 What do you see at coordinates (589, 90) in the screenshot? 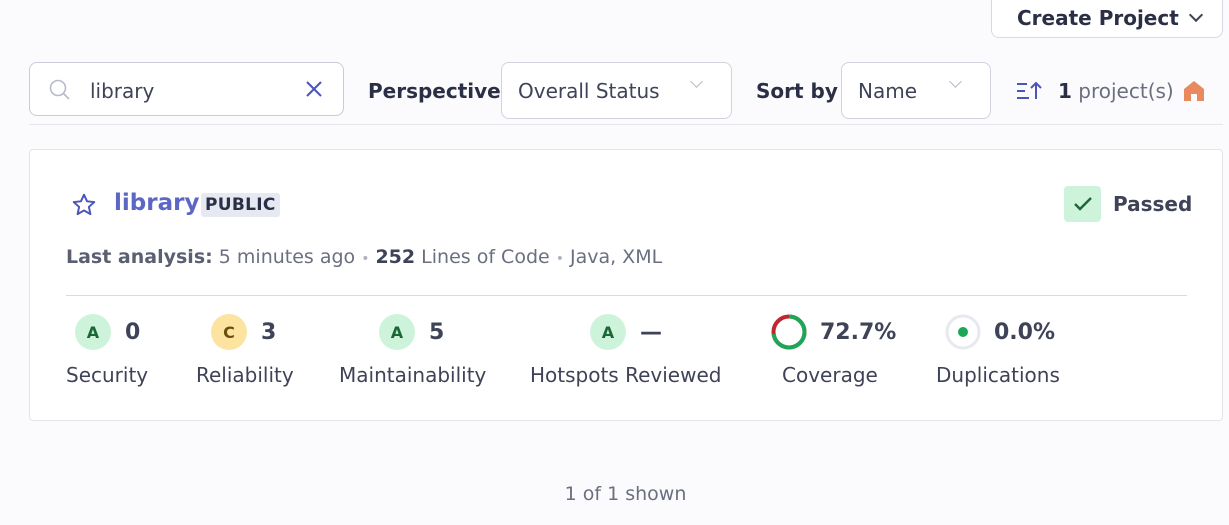
I see `perspective-value: Overall Status` at bounding box center [589, 90].